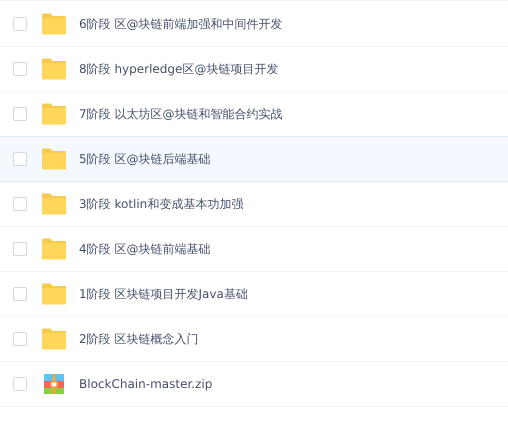 This screenshot has width=508, height=447. What do you see at coordinates (138, 339) in the screenshot?
I see `file-name: 2阶段 区块链概念入门` at bounding box center [138, 339].